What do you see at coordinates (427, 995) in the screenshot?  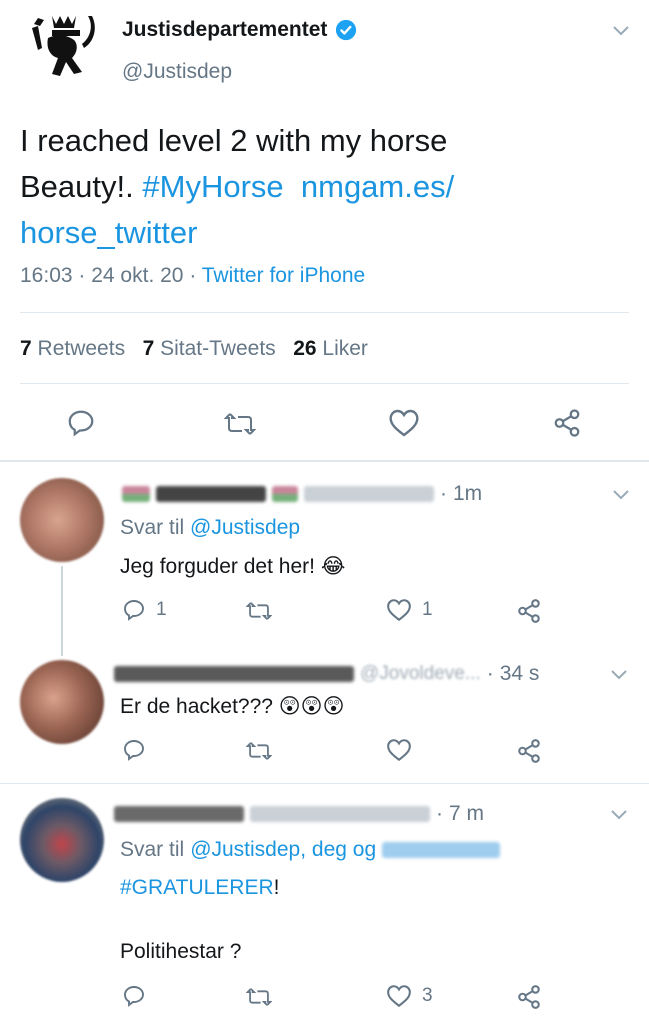 I see `like-count: 3` at bounding box center [427, 995].